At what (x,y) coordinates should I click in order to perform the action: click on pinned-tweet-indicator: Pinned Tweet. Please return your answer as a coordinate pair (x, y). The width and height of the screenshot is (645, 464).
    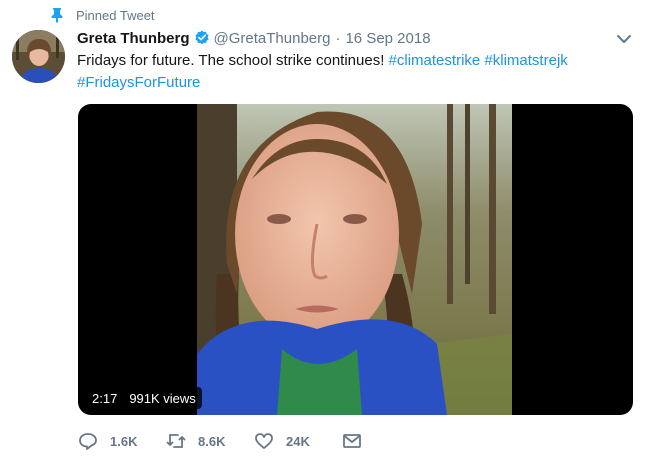
    Looking at the image, I should click on (102, 15).